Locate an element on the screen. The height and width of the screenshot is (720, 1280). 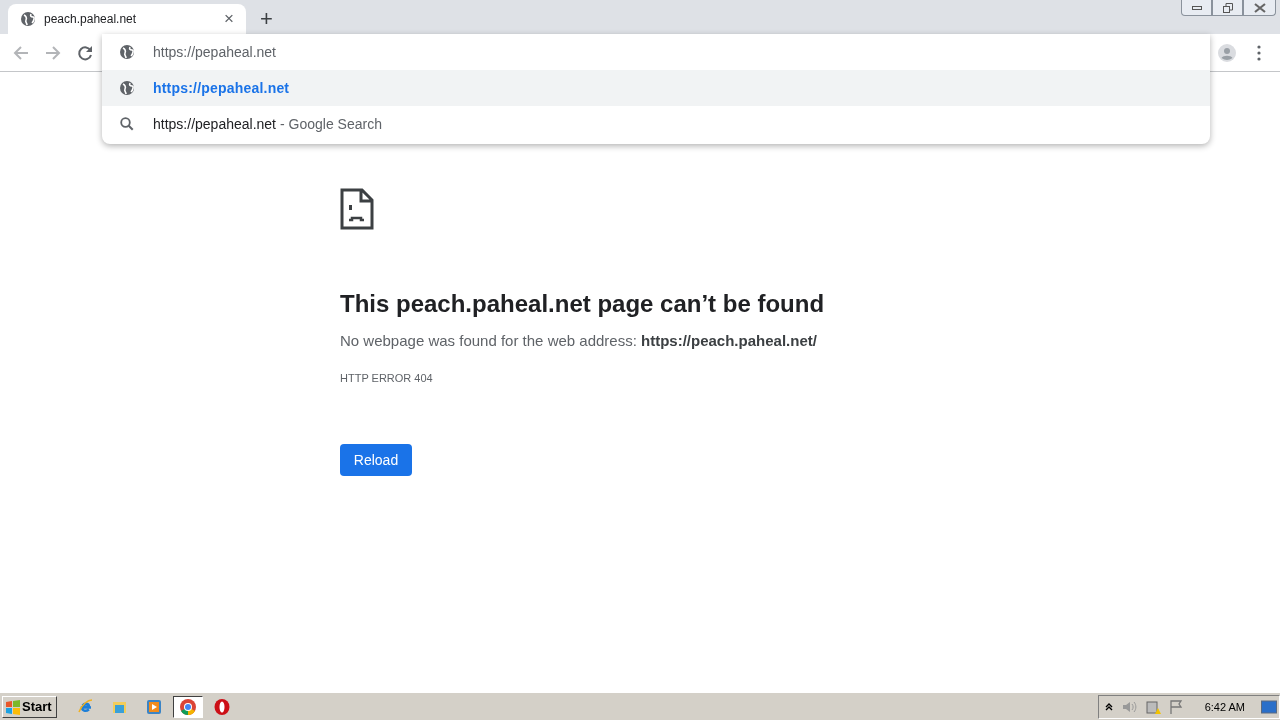
new-tab-button: + is located at coordinates (266, 19).